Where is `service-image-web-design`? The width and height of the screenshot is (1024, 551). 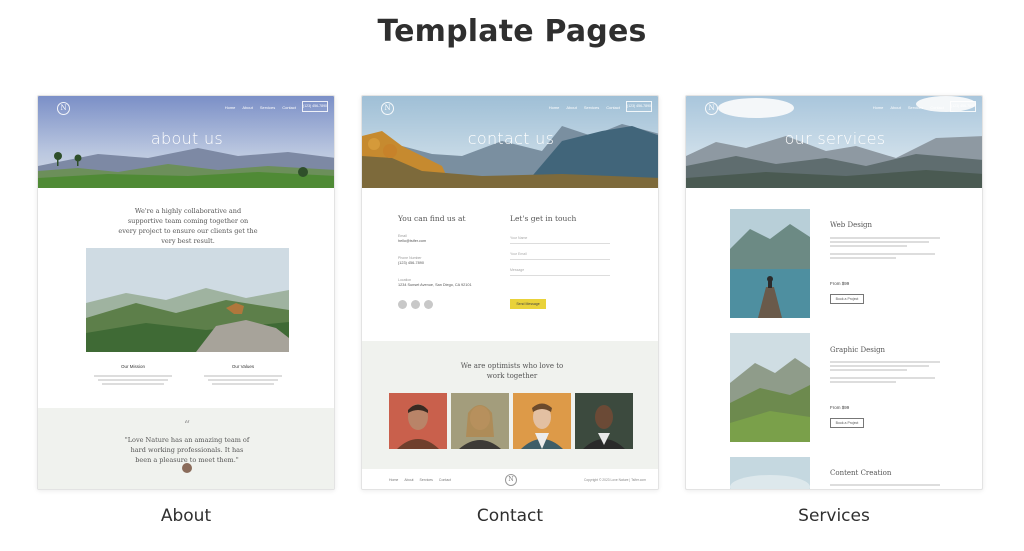 service-image-web-design is located at coordinates (770, 263).